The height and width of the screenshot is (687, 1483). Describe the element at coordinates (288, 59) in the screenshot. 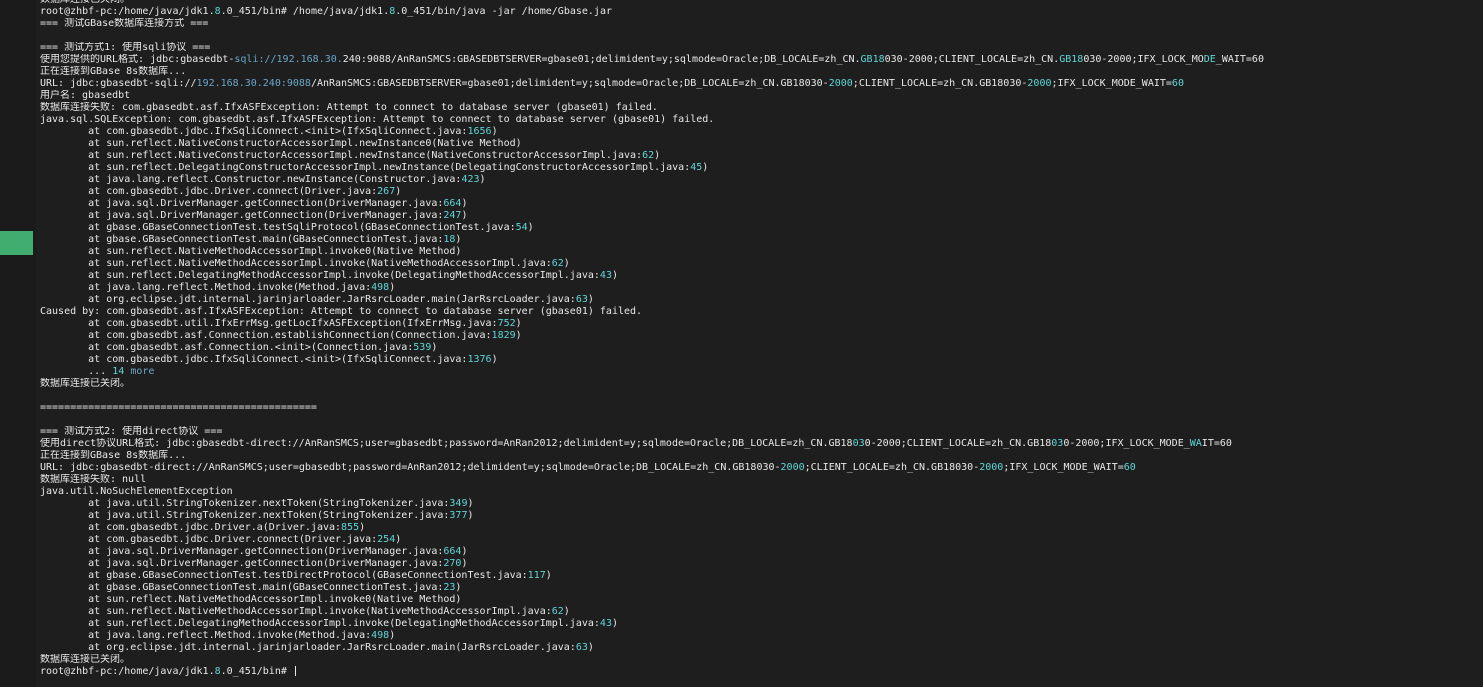

I see `terminal-text: sqli://192.168.30.` at that location.